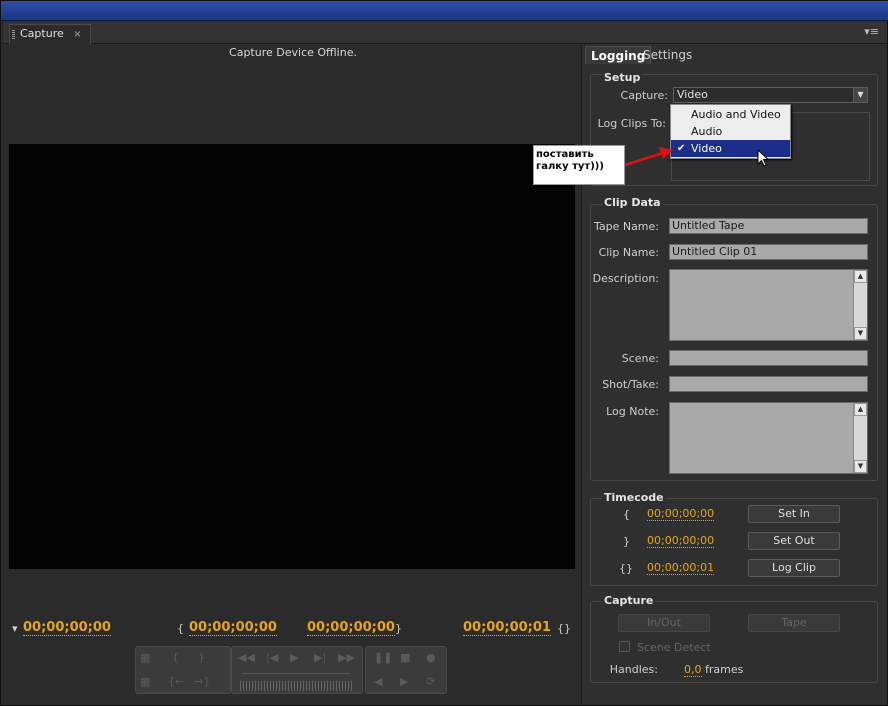 This screenshot has width=888, height=706. Describe the element at coordinates (794, 541) in the screenshot. I see `set-out-button: Set Out` at that location.